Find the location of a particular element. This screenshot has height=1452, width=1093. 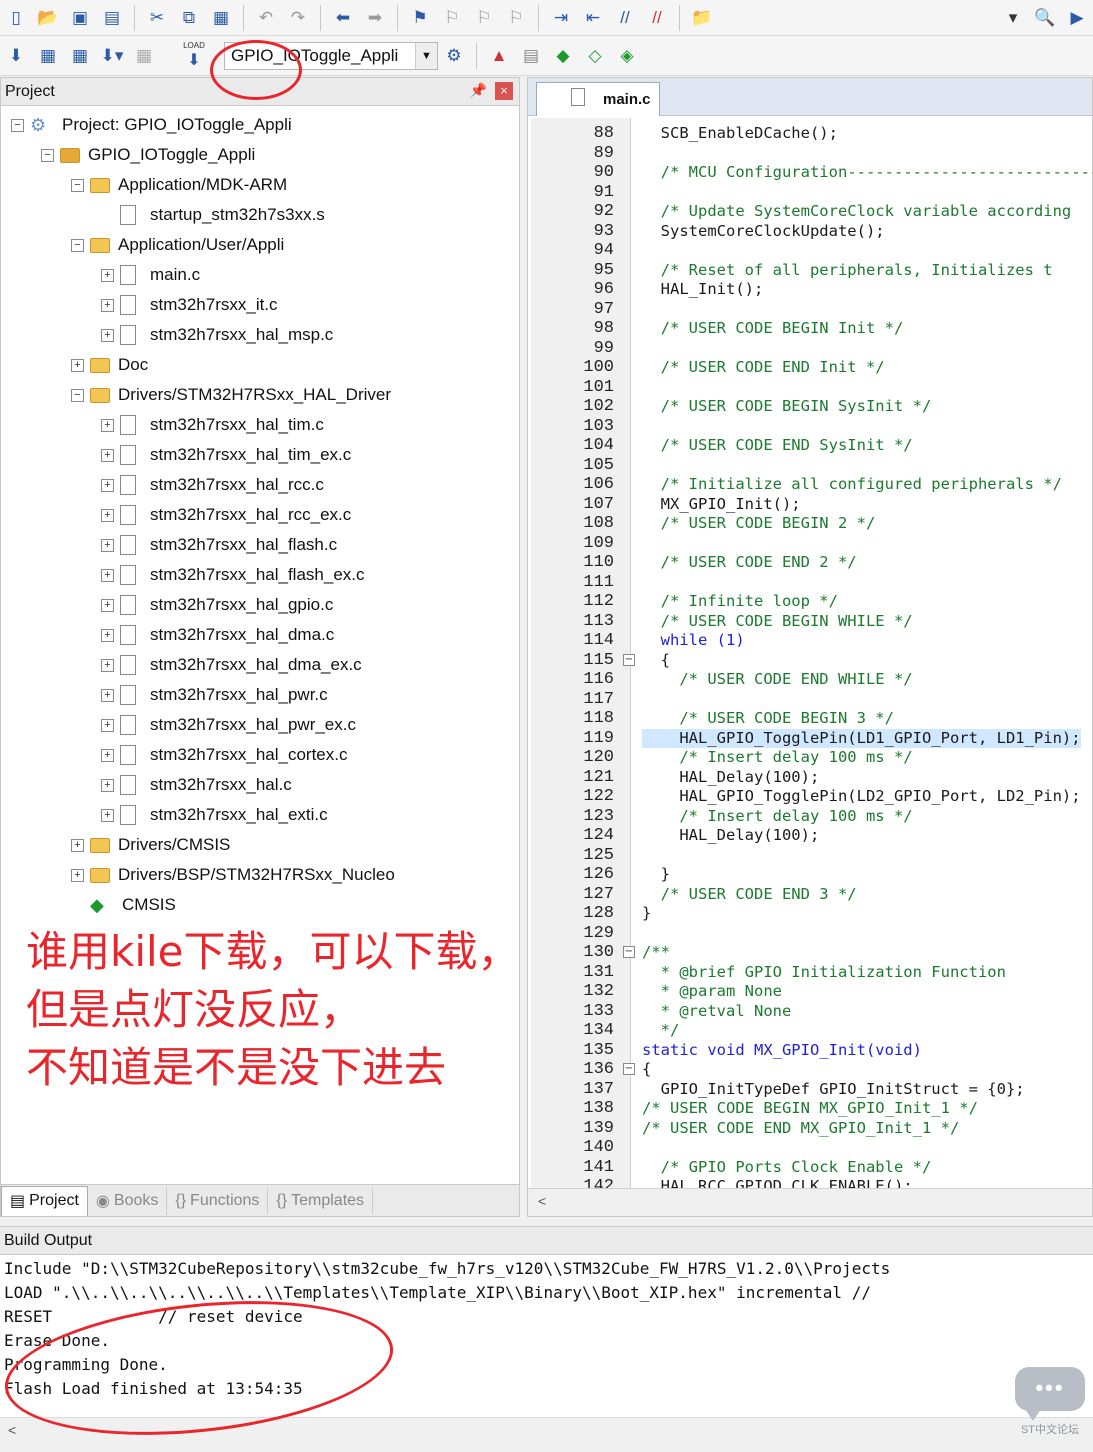

code-line: 129 is located at coordinates (810, 934).